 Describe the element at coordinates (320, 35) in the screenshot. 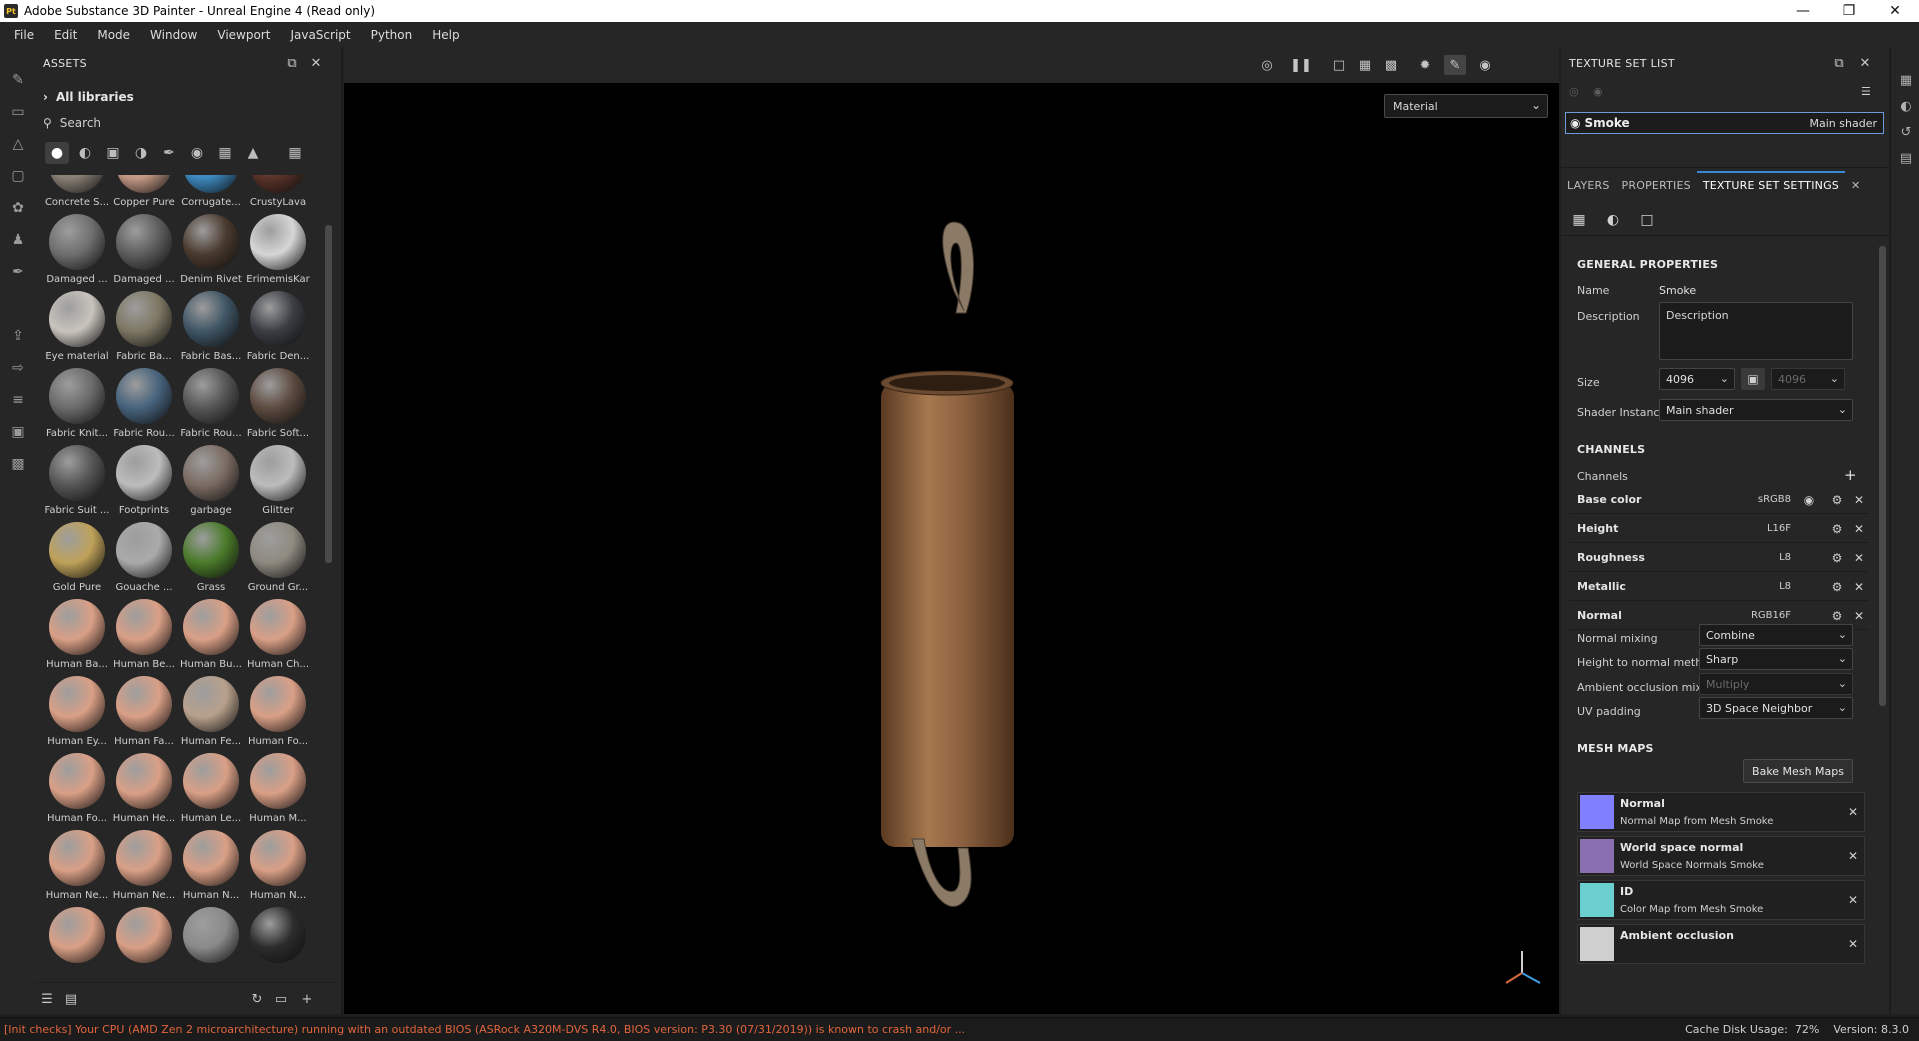

I see `menu-javascript: JavaScript` at that location.